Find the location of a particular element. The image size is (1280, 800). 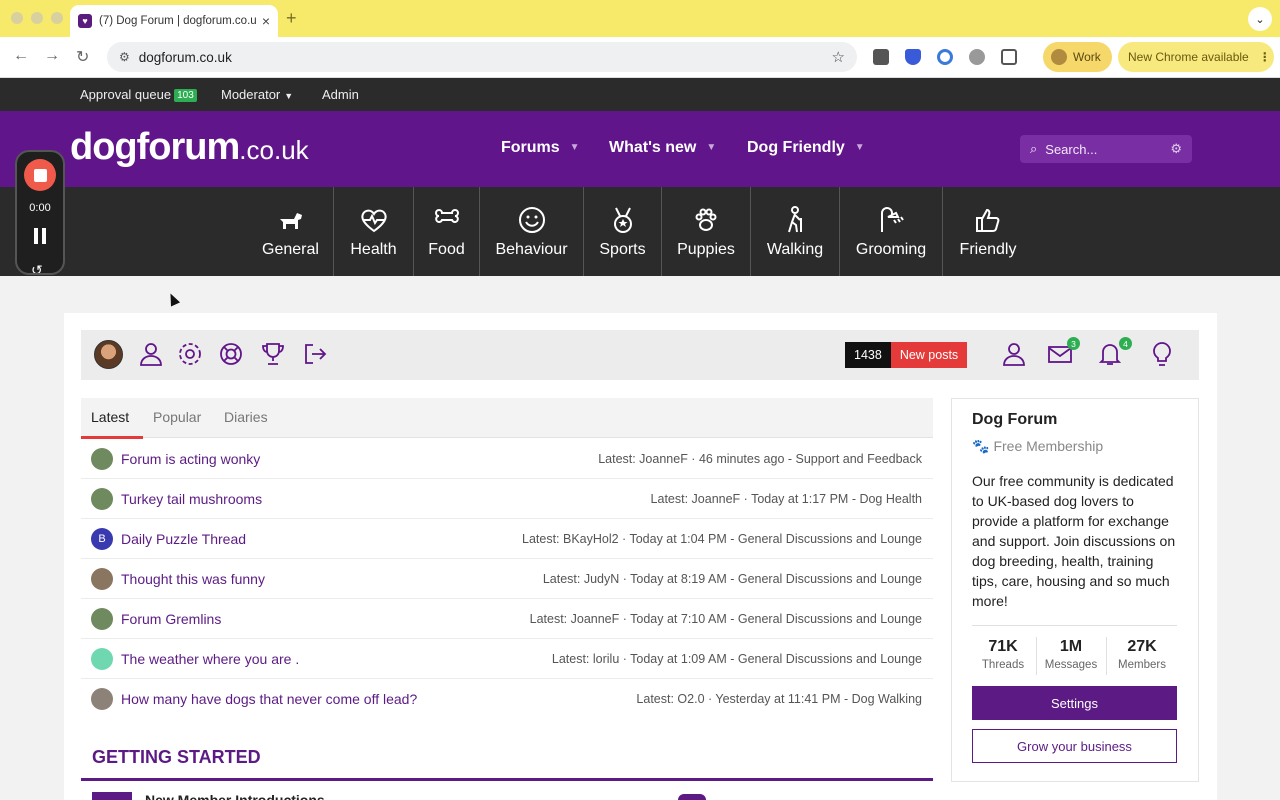

inbox-count-badge: 3 is located at coordinates (1073, 343).